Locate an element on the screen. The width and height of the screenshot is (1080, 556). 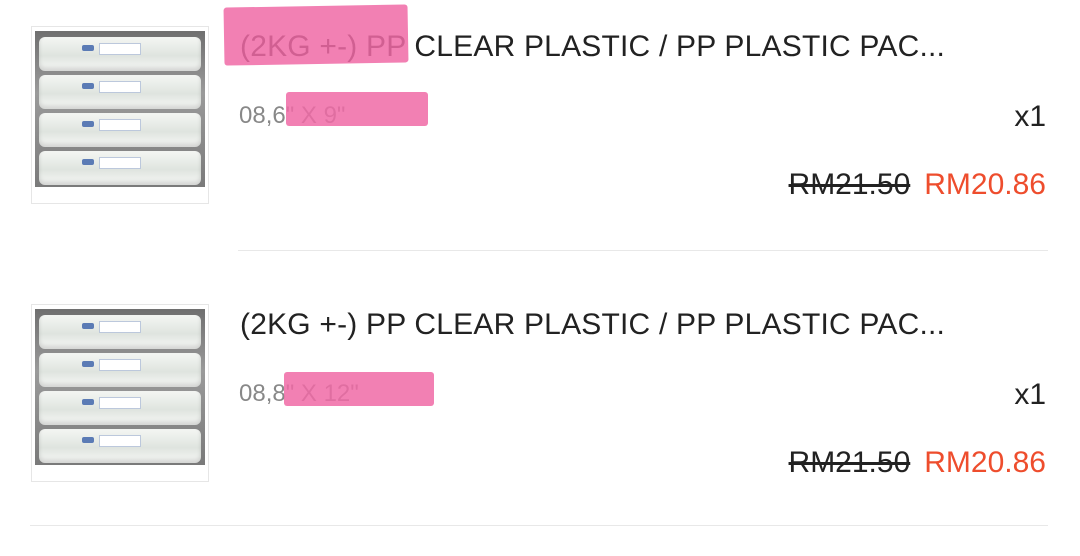
product-variation: 08,8" X 12" is located at coordinates (299, 393).